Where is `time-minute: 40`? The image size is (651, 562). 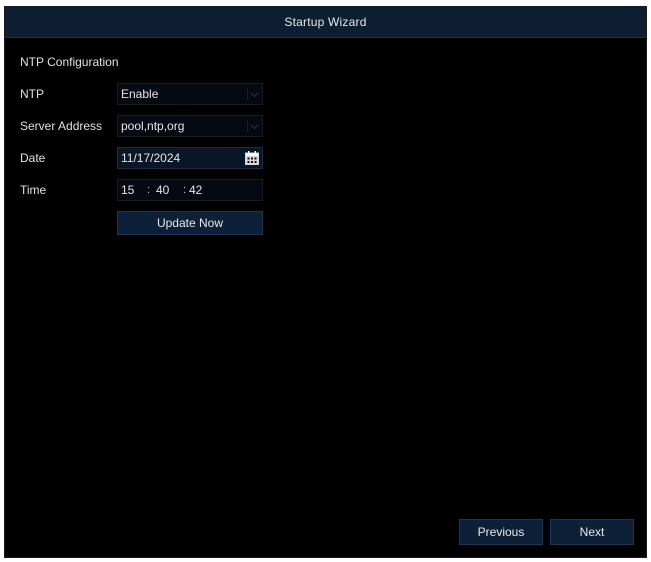
time-minute: 40 is located at coordinates (162, 190).